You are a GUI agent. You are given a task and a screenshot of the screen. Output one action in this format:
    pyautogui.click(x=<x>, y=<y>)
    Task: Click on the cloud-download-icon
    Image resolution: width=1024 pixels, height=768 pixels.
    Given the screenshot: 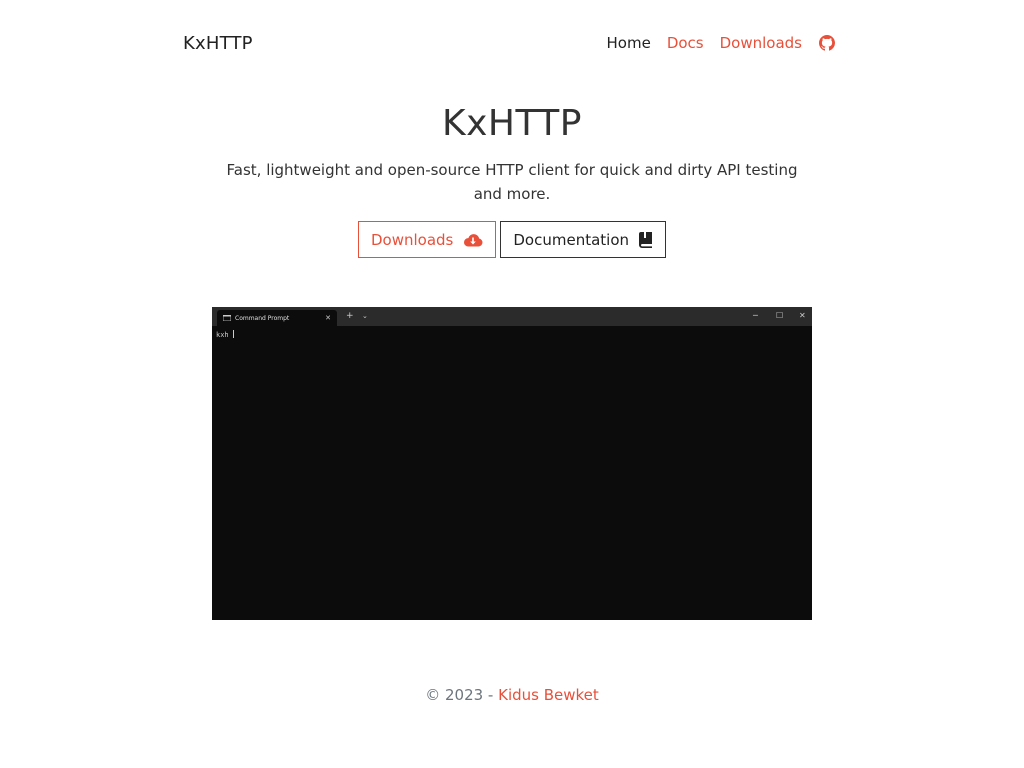 What is the action you would take?
    pyautogui.click(x=473, y=239)
    